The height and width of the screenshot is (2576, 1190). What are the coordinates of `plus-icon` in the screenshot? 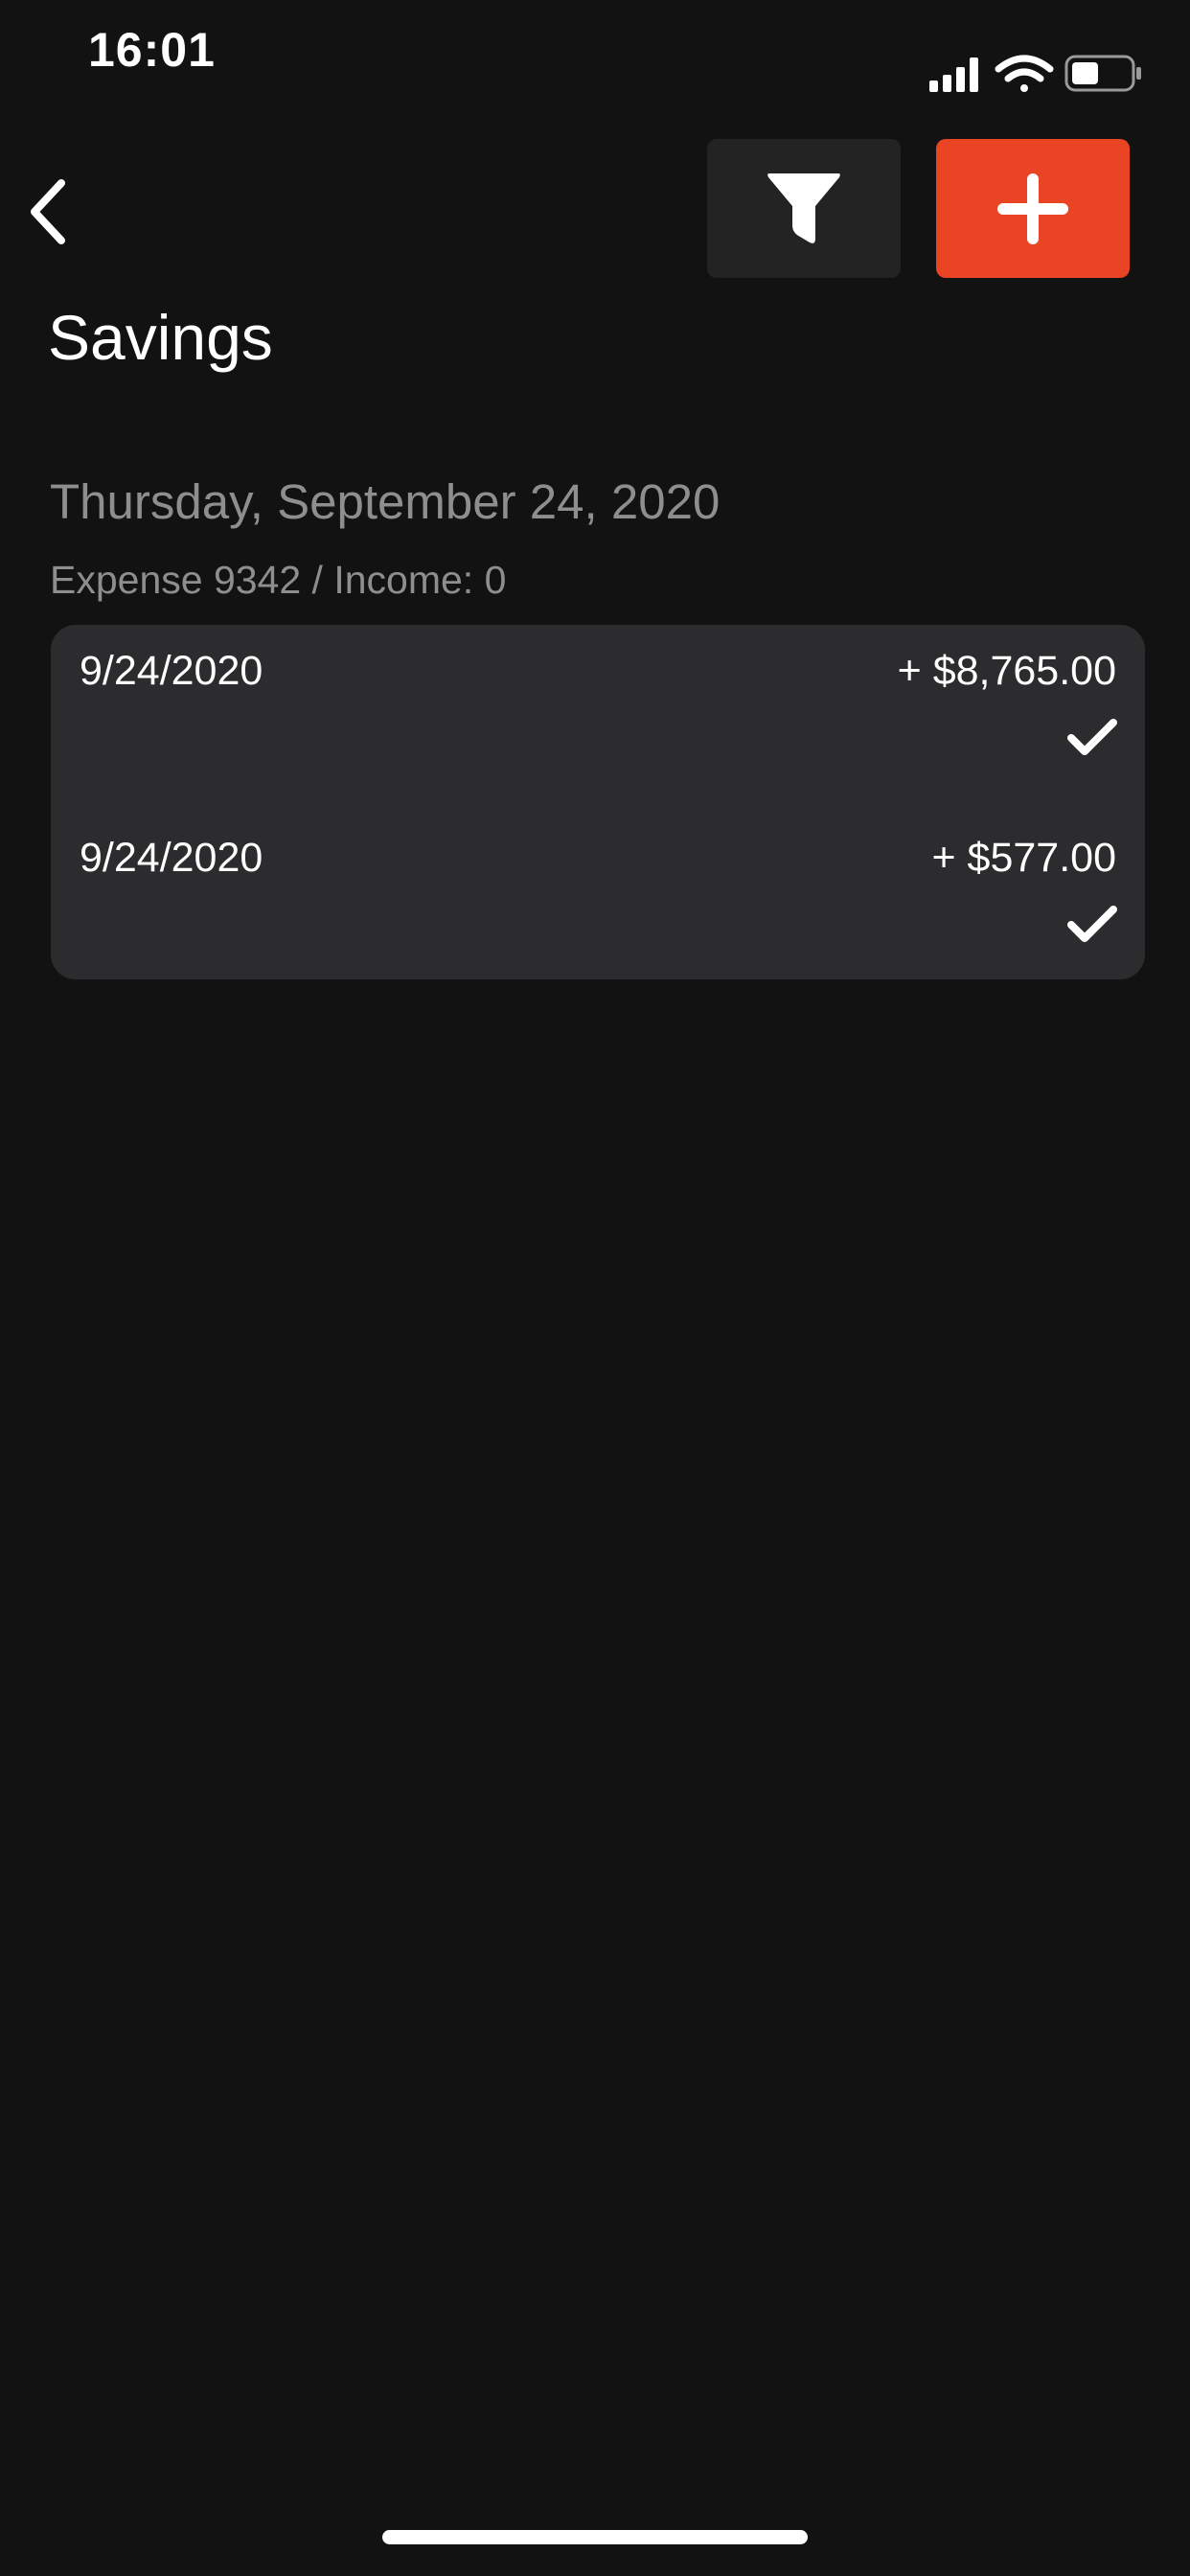 It's located at (1033, 208).